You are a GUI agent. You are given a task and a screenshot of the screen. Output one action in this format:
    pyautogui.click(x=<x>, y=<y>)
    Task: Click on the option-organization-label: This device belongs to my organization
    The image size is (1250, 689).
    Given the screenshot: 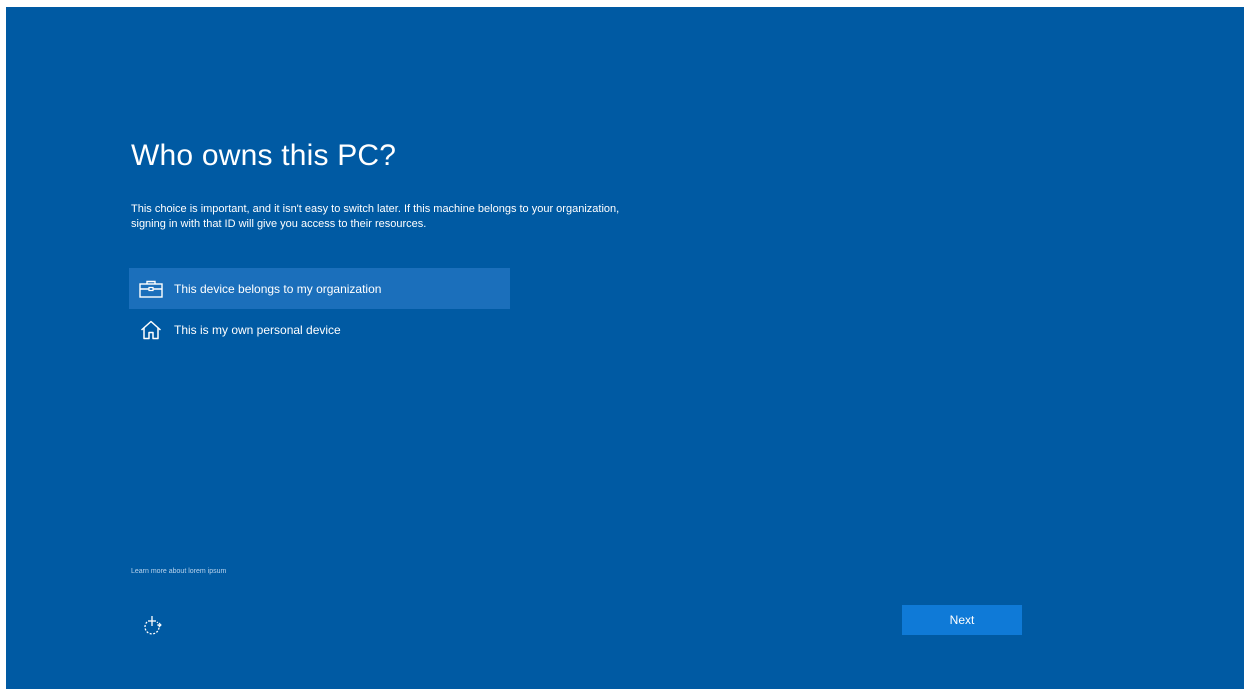 What is the action you would take?
    pyautogui.click(x=278, y=288)
    